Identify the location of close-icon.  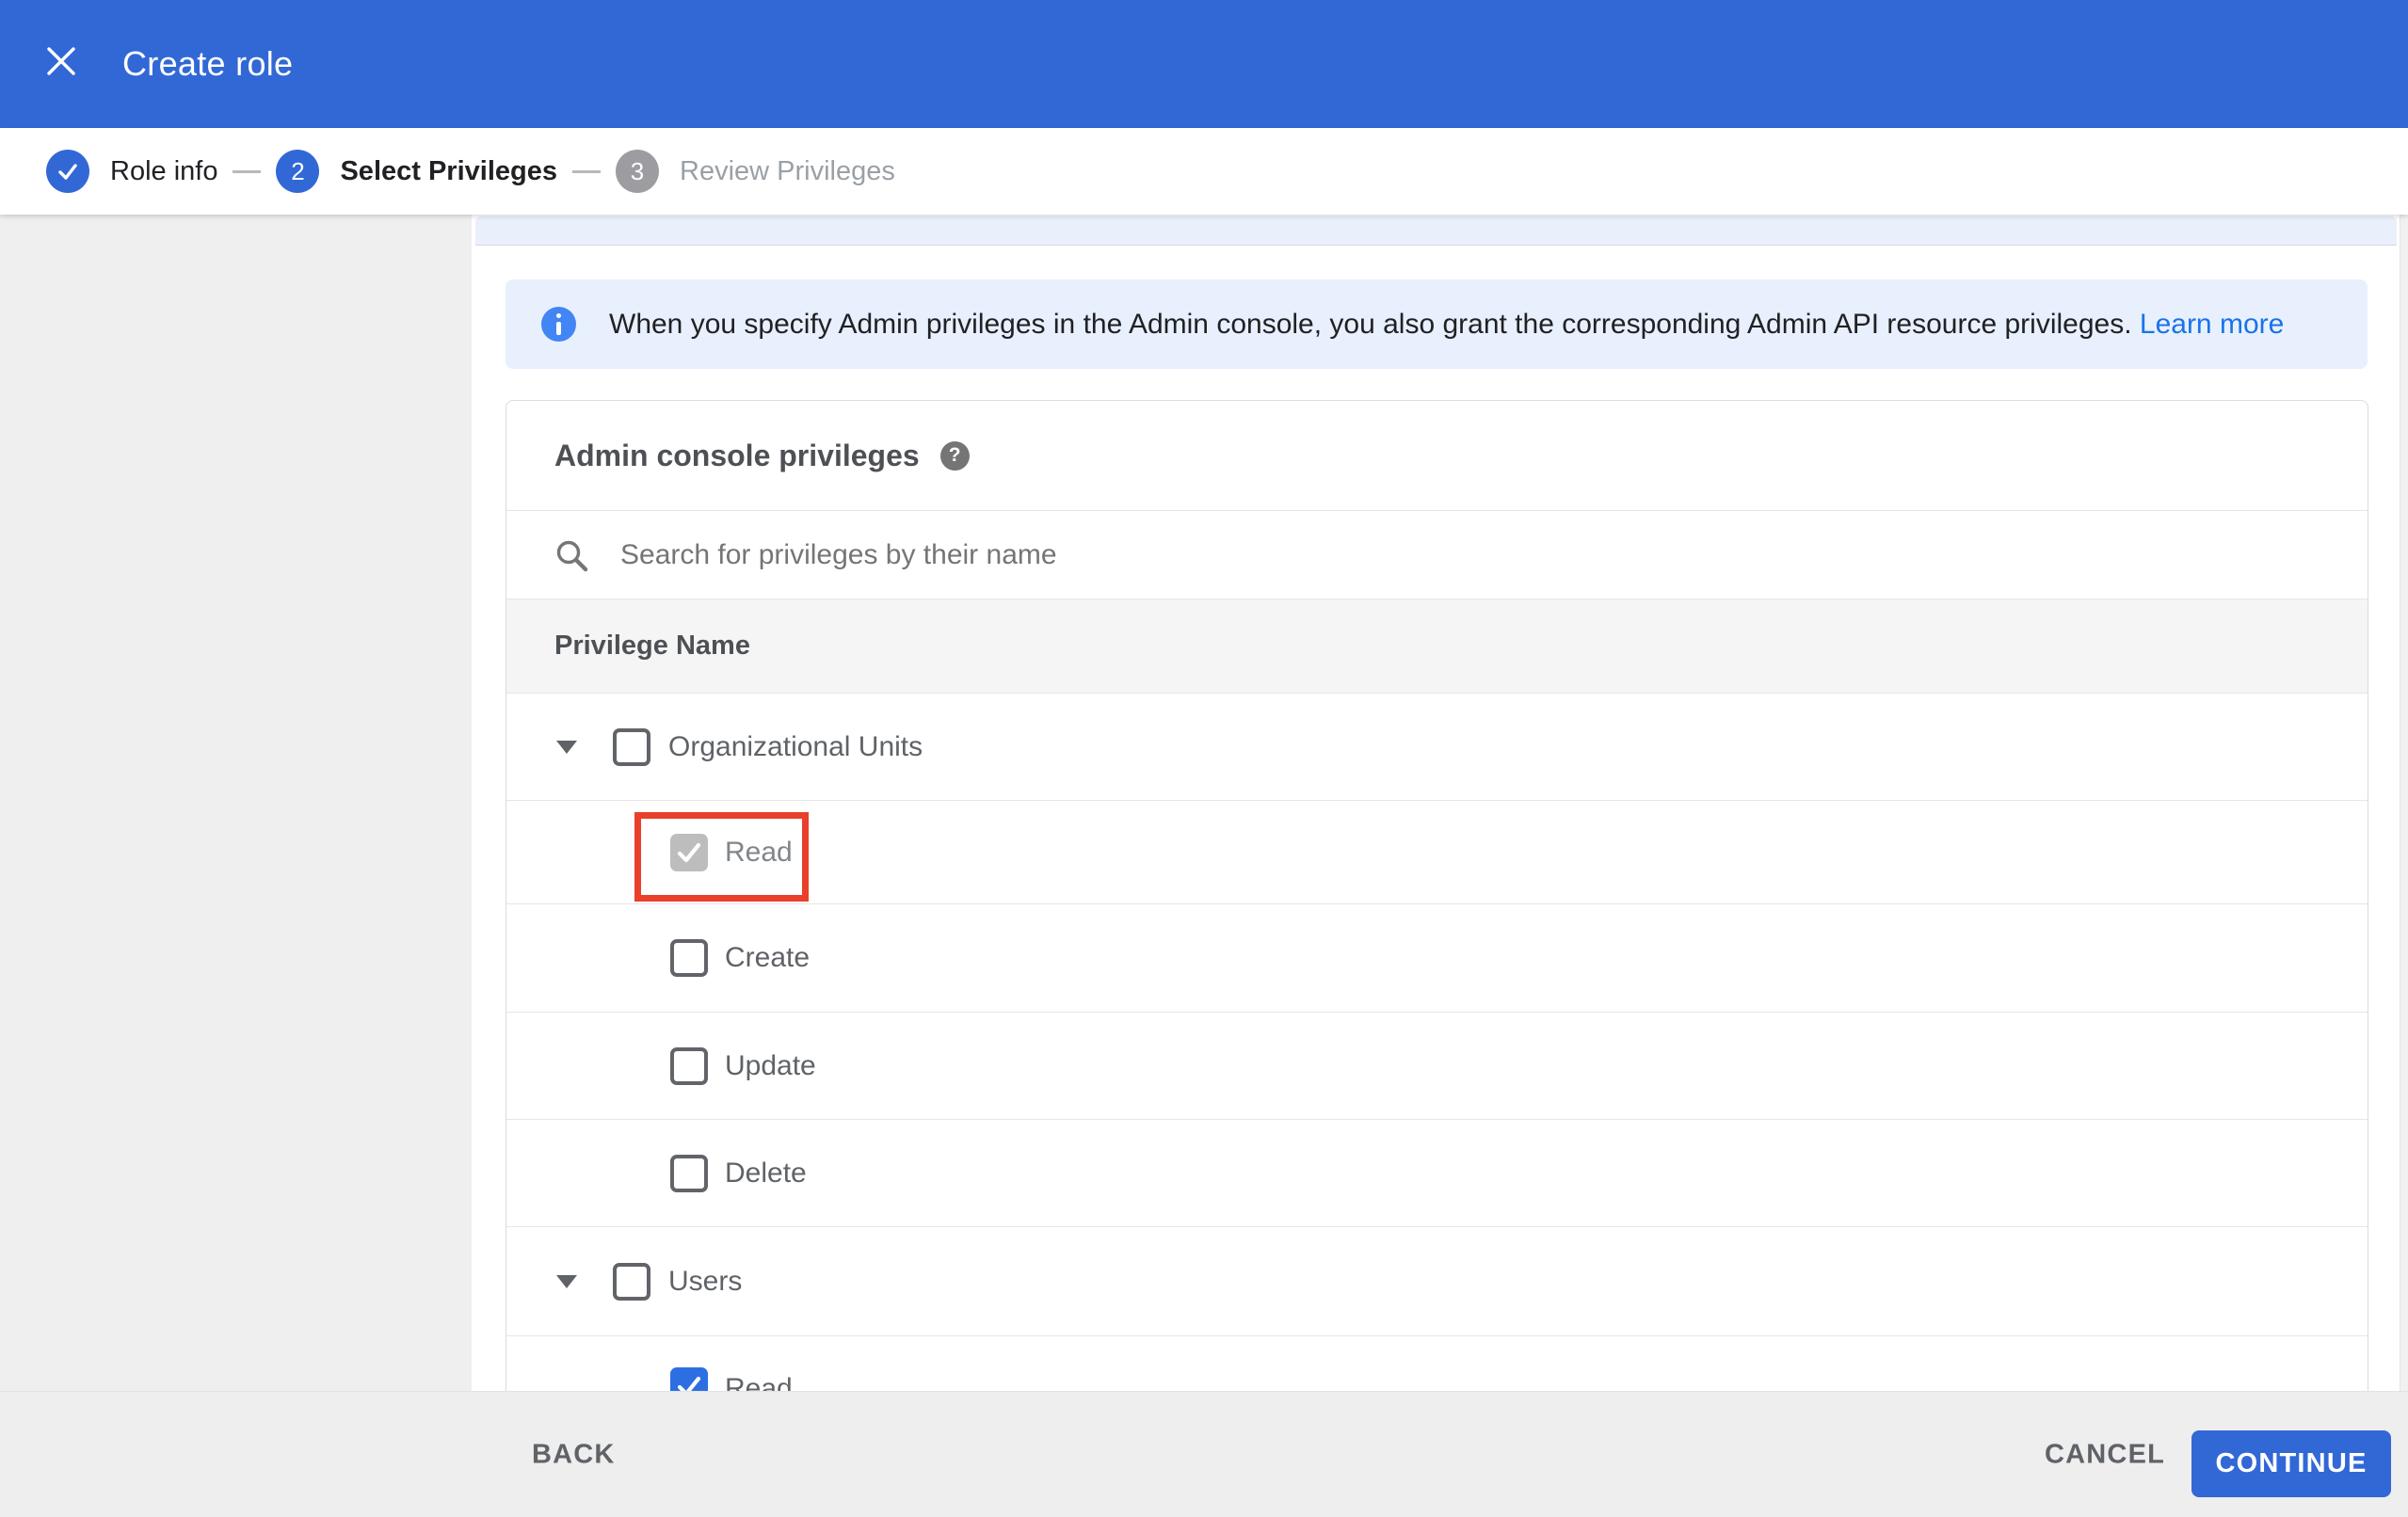
(61, 61).